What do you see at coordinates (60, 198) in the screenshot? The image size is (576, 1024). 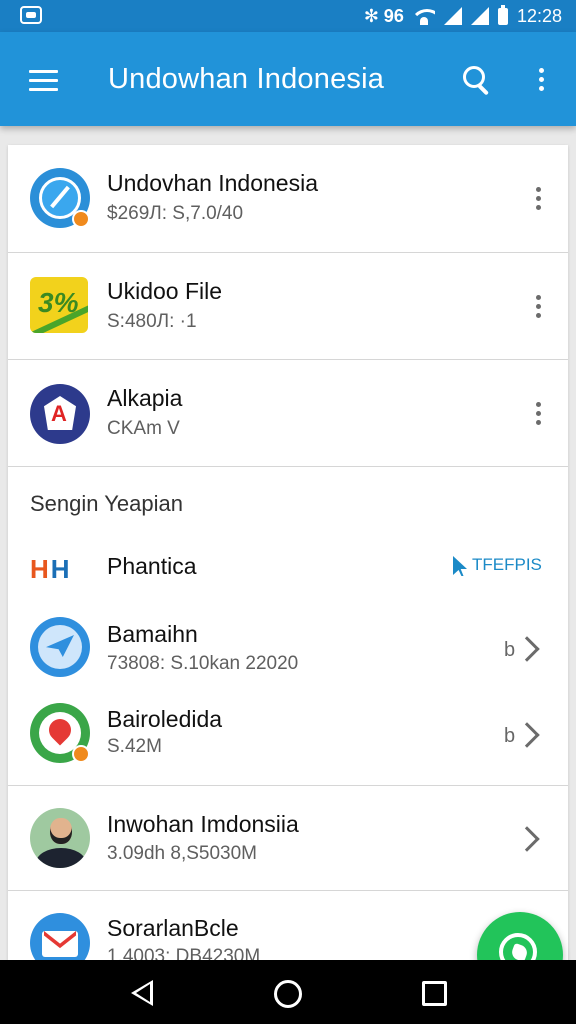 I see `safari-compass-icon` at bounding box center [60, 198].